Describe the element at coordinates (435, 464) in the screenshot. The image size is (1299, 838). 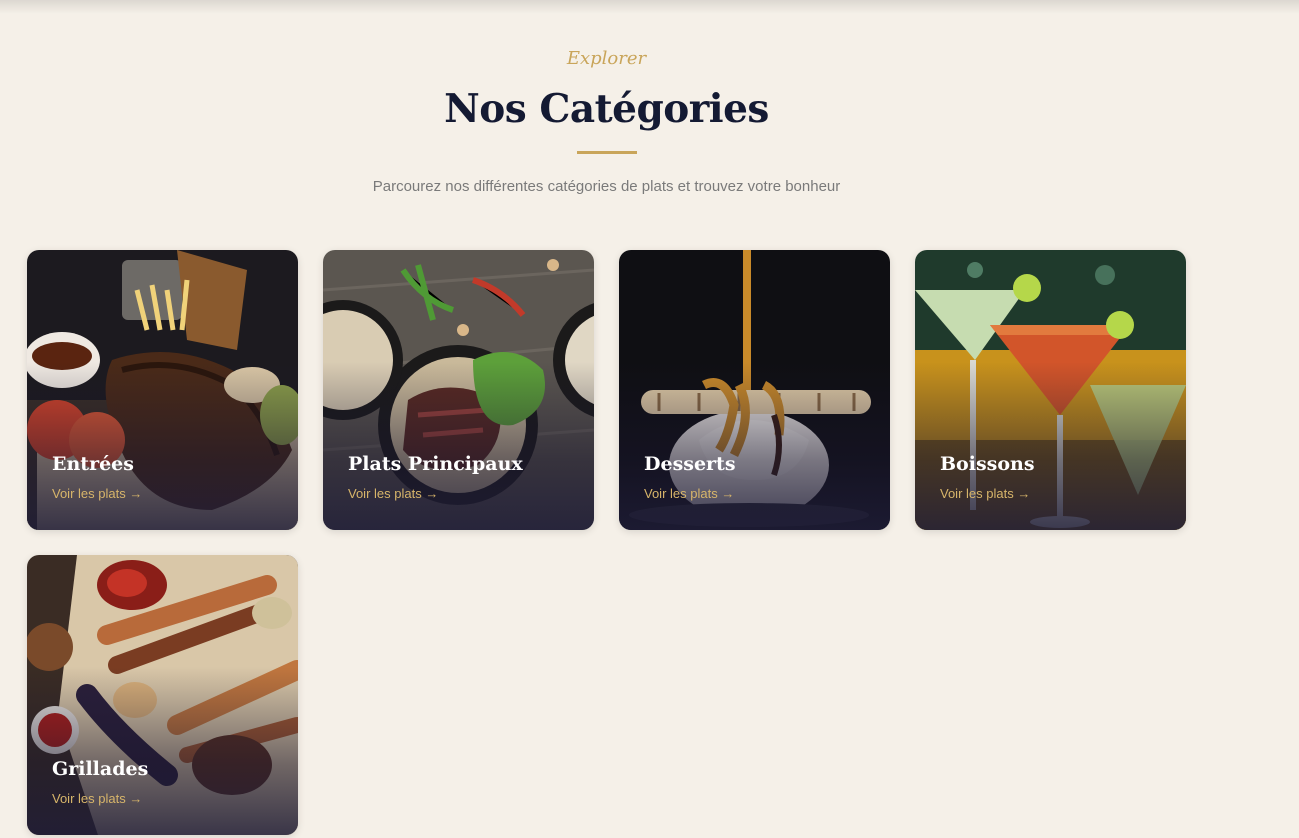
I see `category-name: Plats Principaux` at that location.